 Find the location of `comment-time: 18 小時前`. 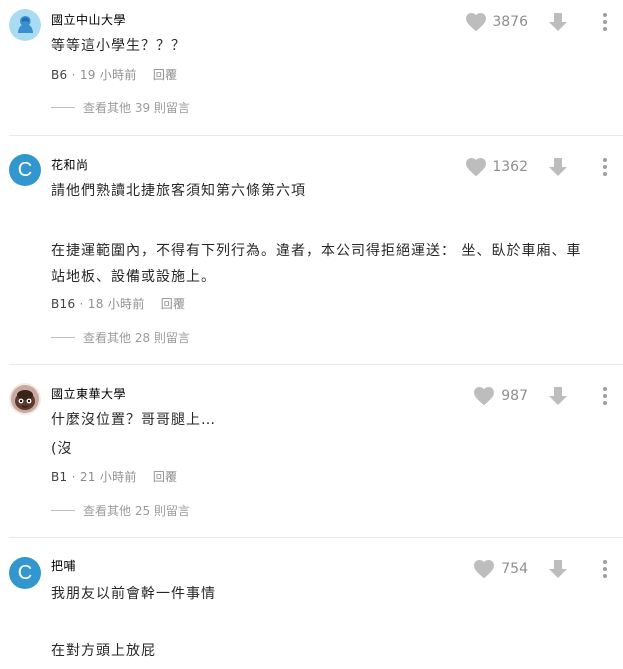

comment-time: 18 小時前 is located at coordinates (116, 304).